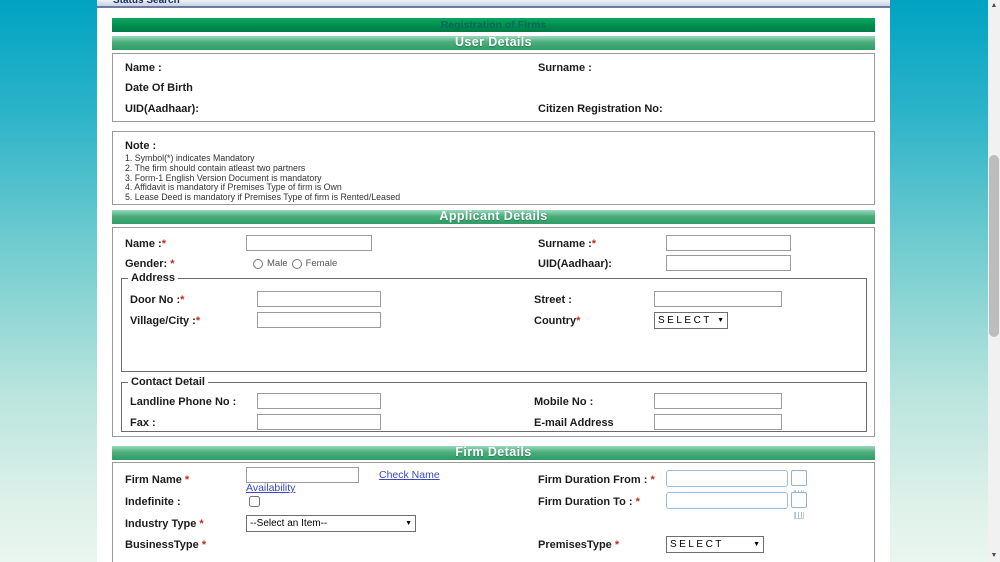 Image resolution: width=1000 pixels, height=562 pixels. What do you see at coordinates (579, 545) in the screenshot?
I see `premises-type-label: PremisesType *` at bounding box center [579, 545].